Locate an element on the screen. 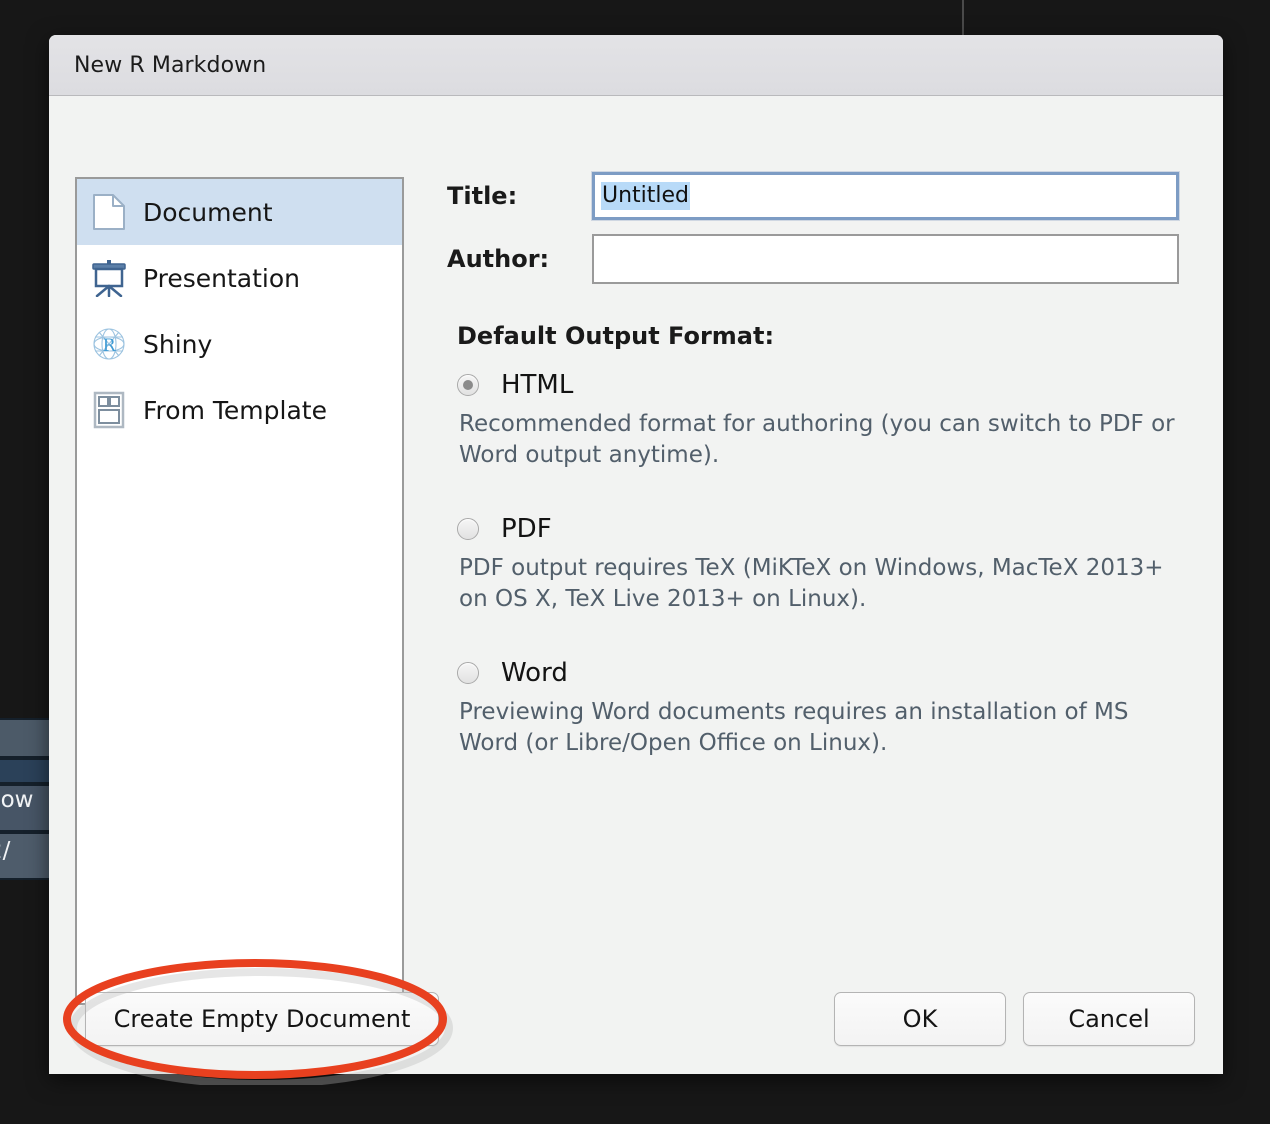 The height and width of the screenshot is (1124, 1270). shiny-globe-icon: R is located at coordinates (109, 344).